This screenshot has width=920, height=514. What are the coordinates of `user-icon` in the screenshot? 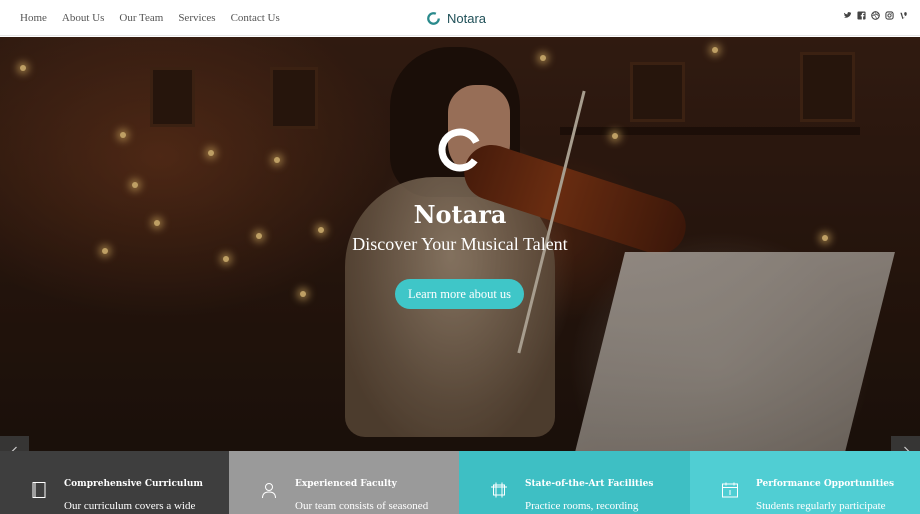 It's located at (269, 490).